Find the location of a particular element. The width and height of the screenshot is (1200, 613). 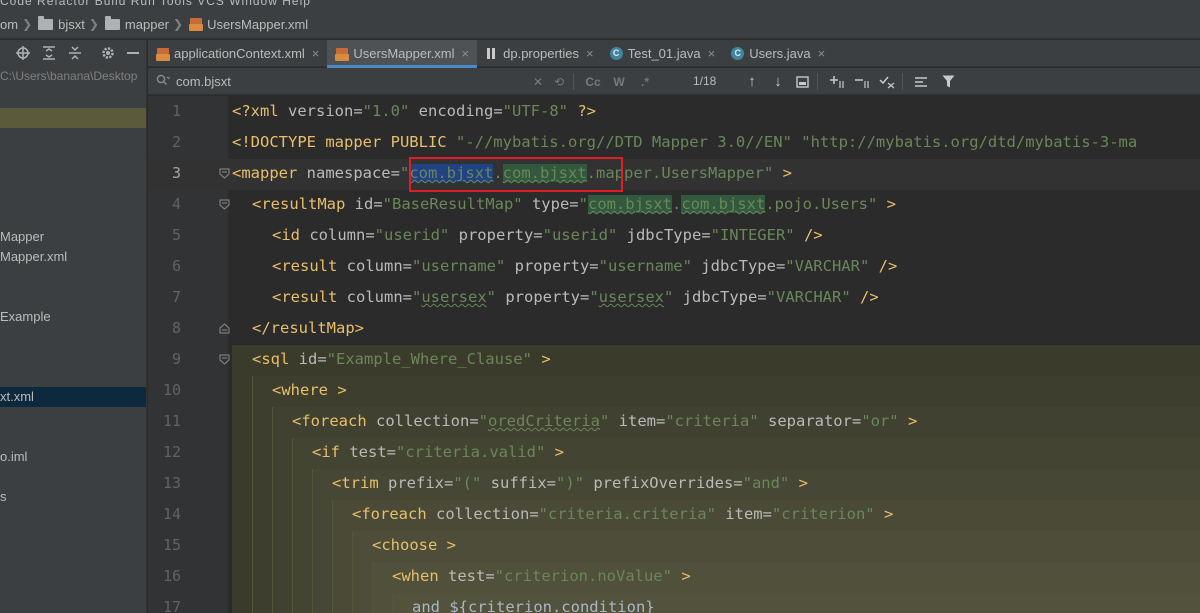

breadcrumb-item: UsersMapper.xml is located at coordinates (248, 24).